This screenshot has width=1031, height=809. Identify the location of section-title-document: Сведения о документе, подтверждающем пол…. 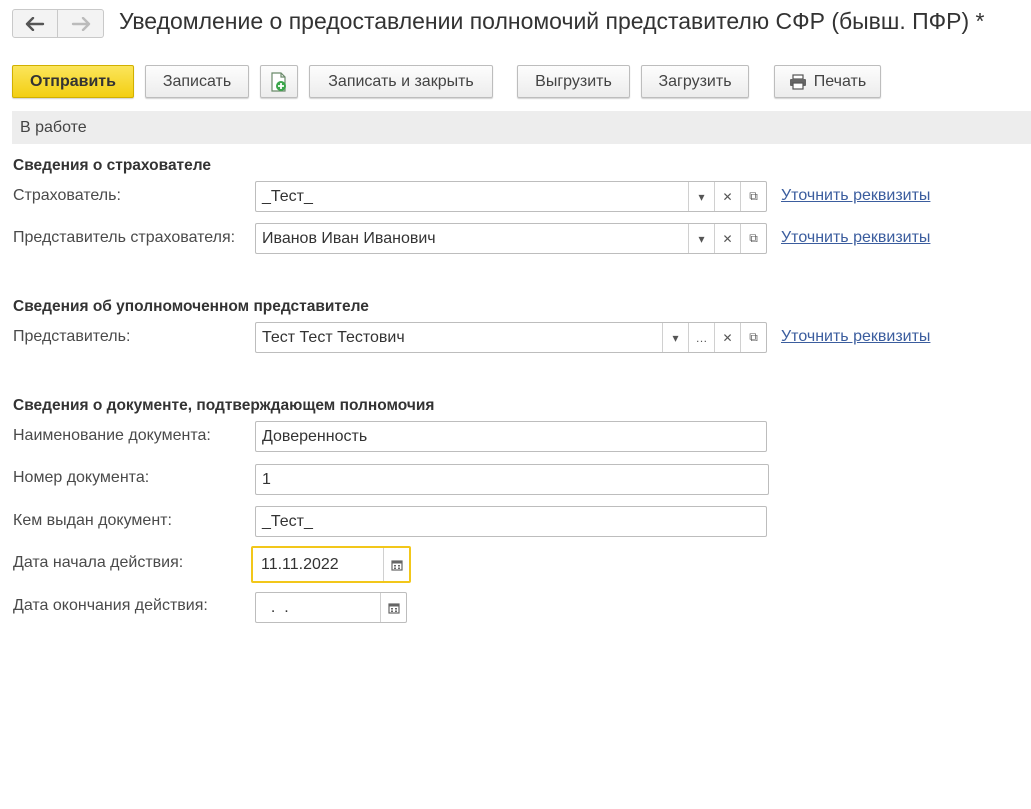
(224, 405).